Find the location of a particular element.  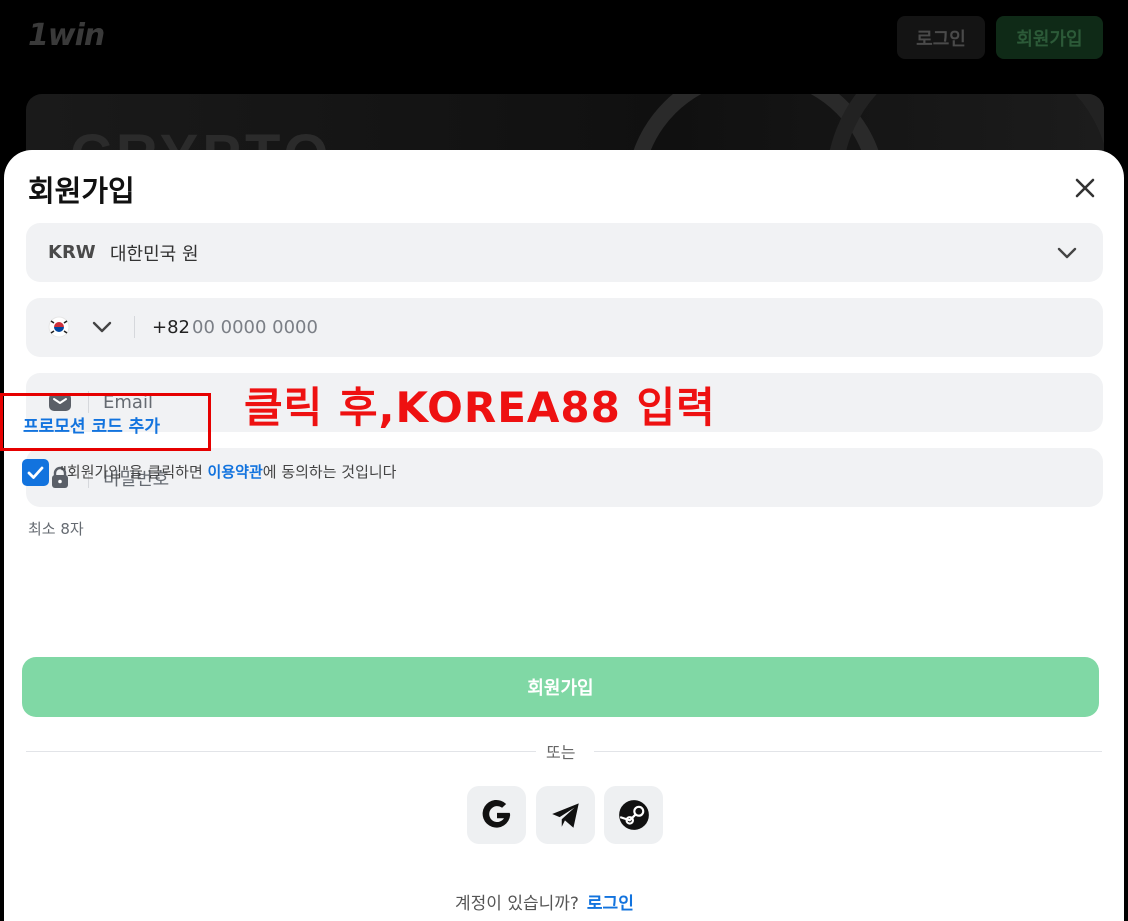

separator is located at coordinates (134, 327).